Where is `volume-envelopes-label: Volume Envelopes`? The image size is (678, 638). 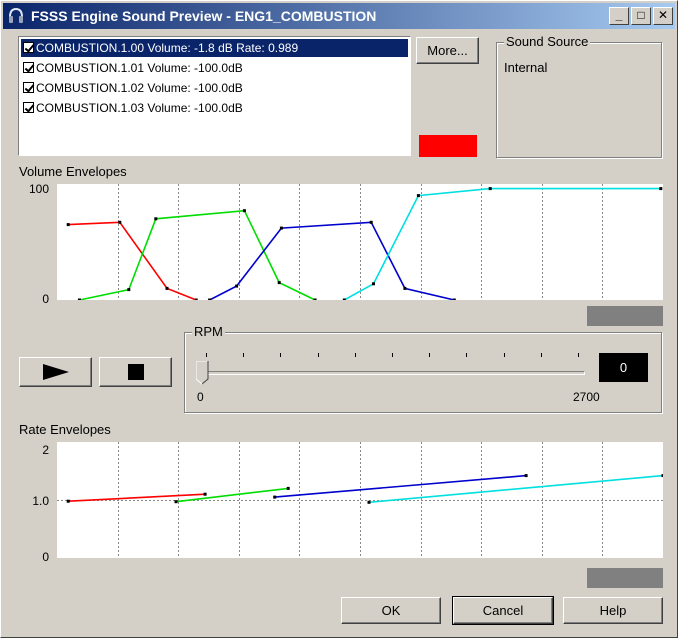 volume-envelopes-label: Volume Envelopes is located at coordinates (73, 171).